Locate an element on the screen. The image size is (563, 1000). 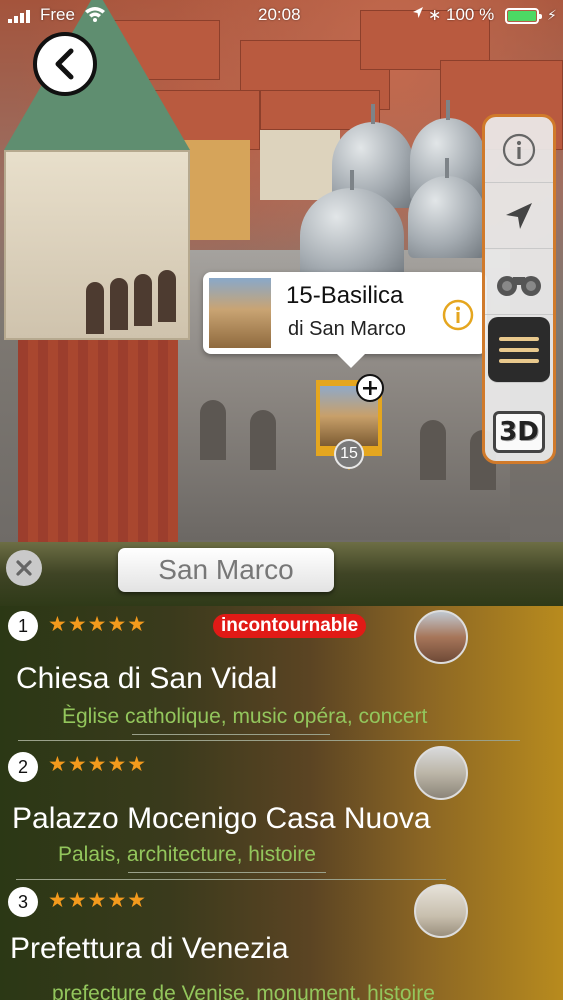
rank-number: 2 is located at coordinates (23, 767).